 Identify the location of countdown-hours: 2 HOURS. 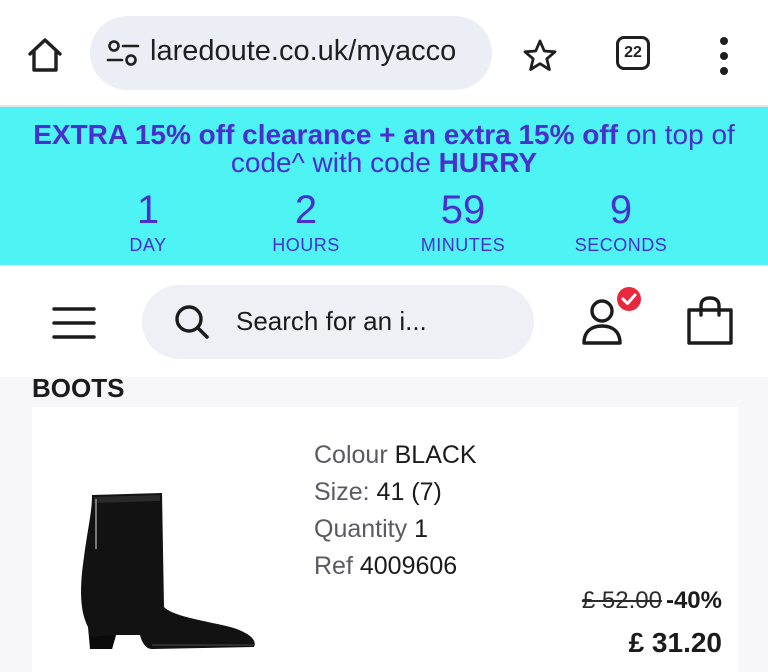
(306, 221).